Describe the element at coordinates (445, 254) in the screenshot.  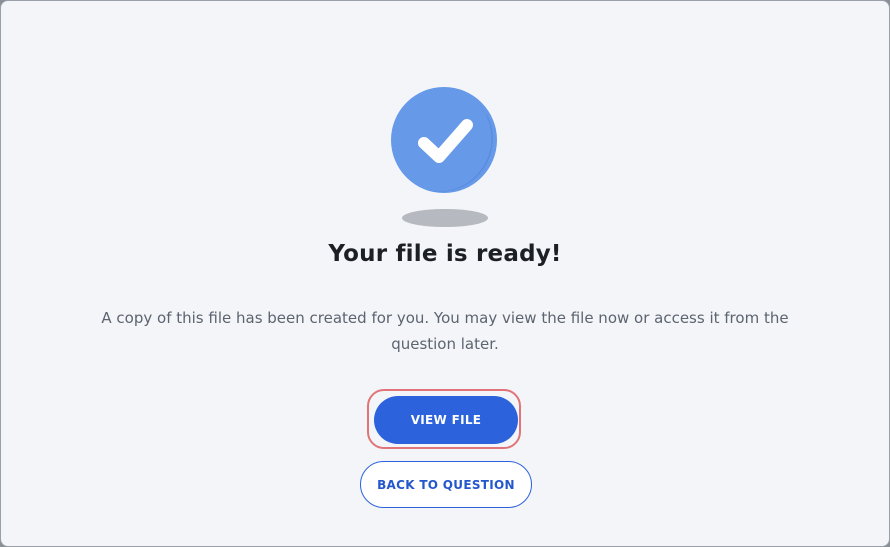
I see `dialog-title: Your file is ready!` at that location.